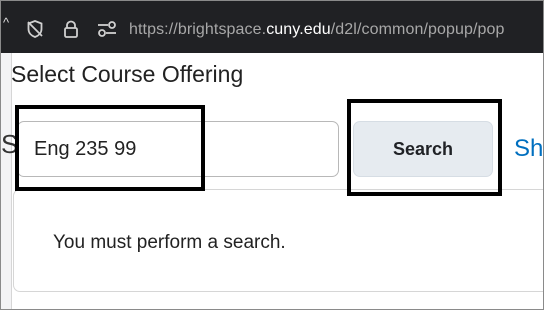 The image size is (544, 310). What do you see at coordinates (424, 147) in the screenshot?
I see `button-highlight-box` at bounding box center [424, 147].